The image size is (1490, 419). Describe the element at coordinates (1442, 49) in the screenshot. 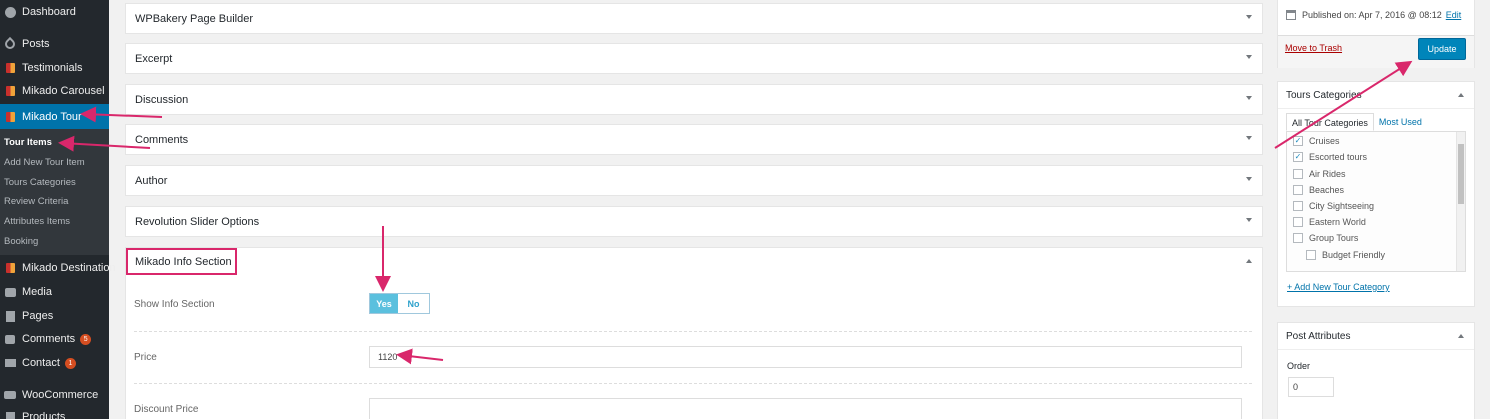

I see `update-button: Update` at that location.